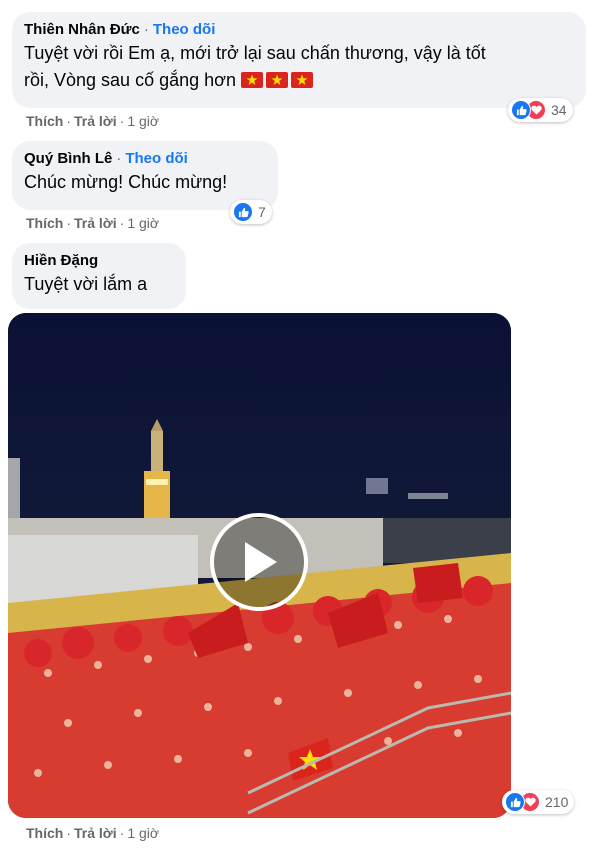 This screenshot has height=862, width=600. I want to click on play-icon, so click(261, 562).